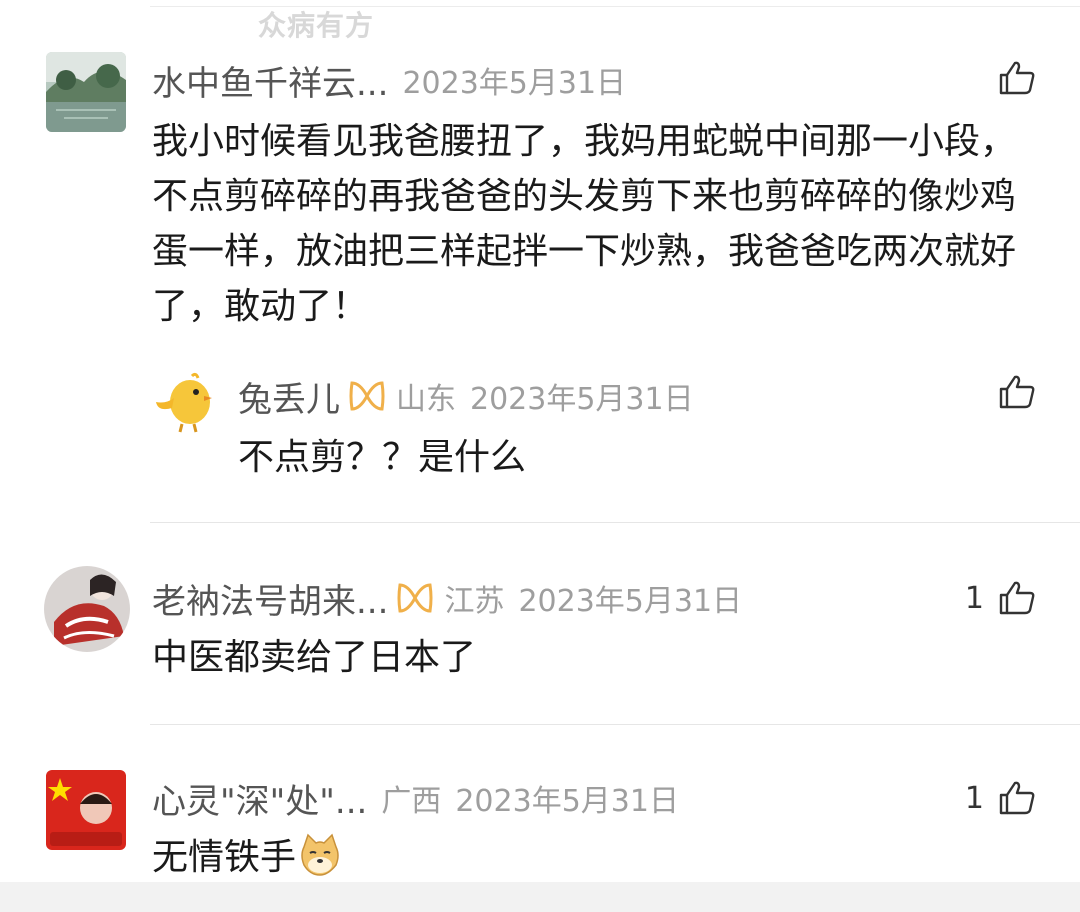  Describe the element at coordinates (602, 857) in the screenshot. I see `comment-text: 无情铁手` at that location.